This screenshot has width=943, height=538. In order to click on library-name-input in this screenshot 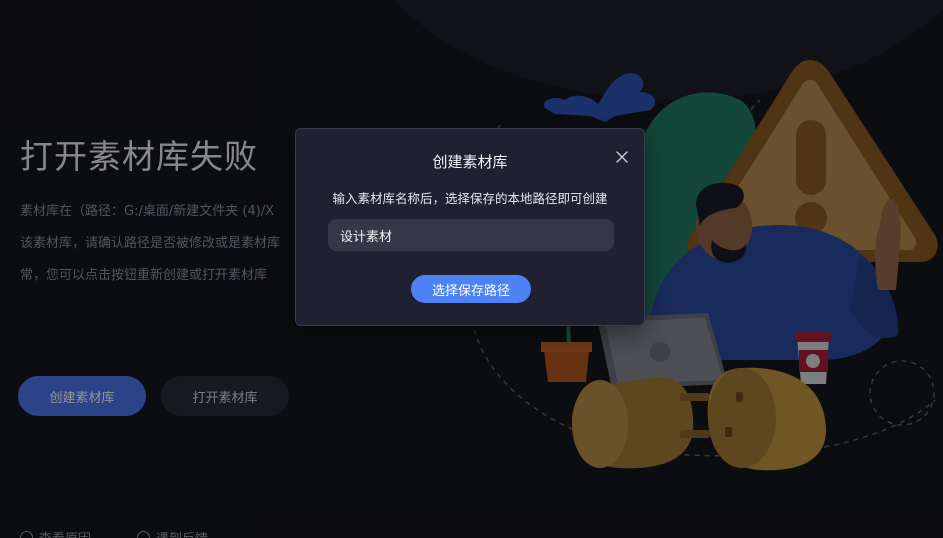, I will do `click(471, 235)`.